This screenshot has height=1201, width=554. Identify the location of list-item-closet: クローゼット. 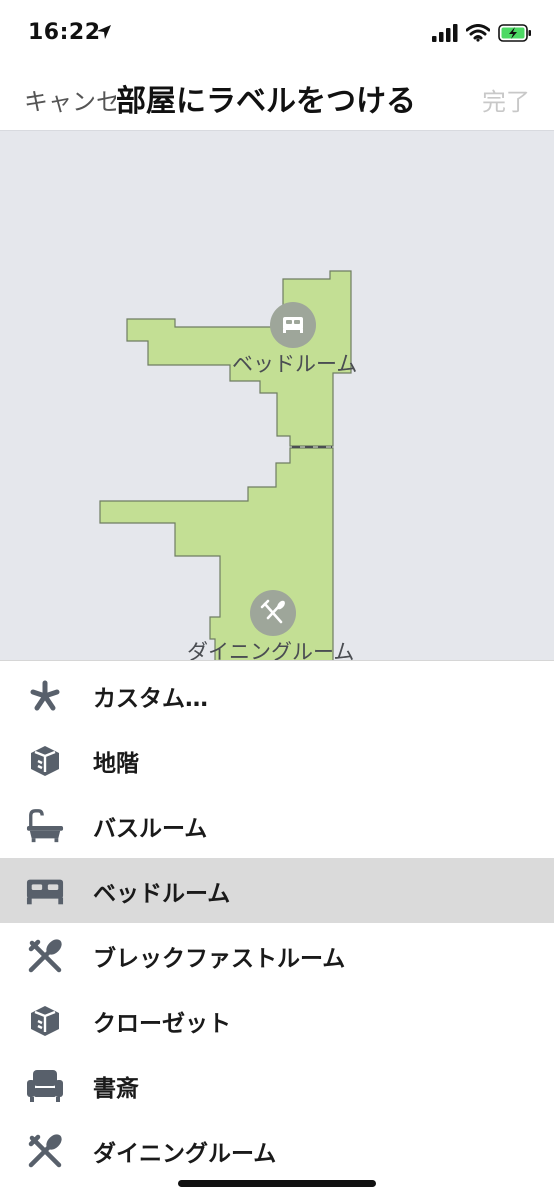
(277, 1020).